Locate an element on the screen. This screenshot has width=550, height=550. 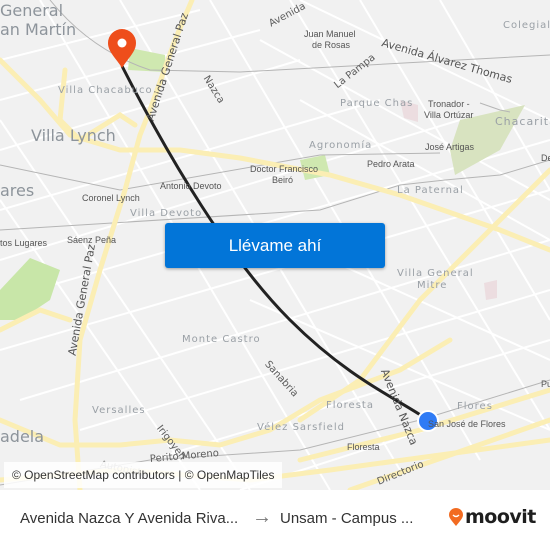
label-villa-chacabuco: Villa Chacabuco is located at coordinates (105, 90).